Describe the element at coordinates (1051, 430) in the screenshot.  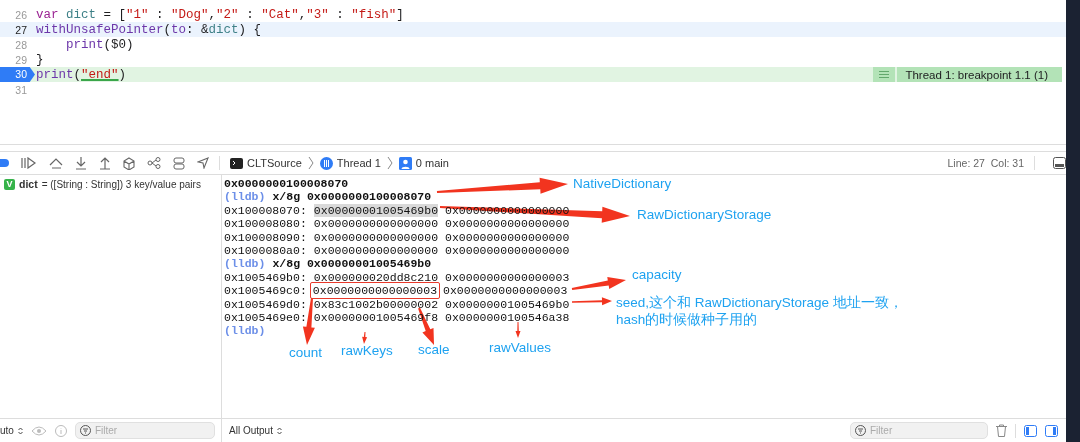
I see `right-panel-icon` at that location.